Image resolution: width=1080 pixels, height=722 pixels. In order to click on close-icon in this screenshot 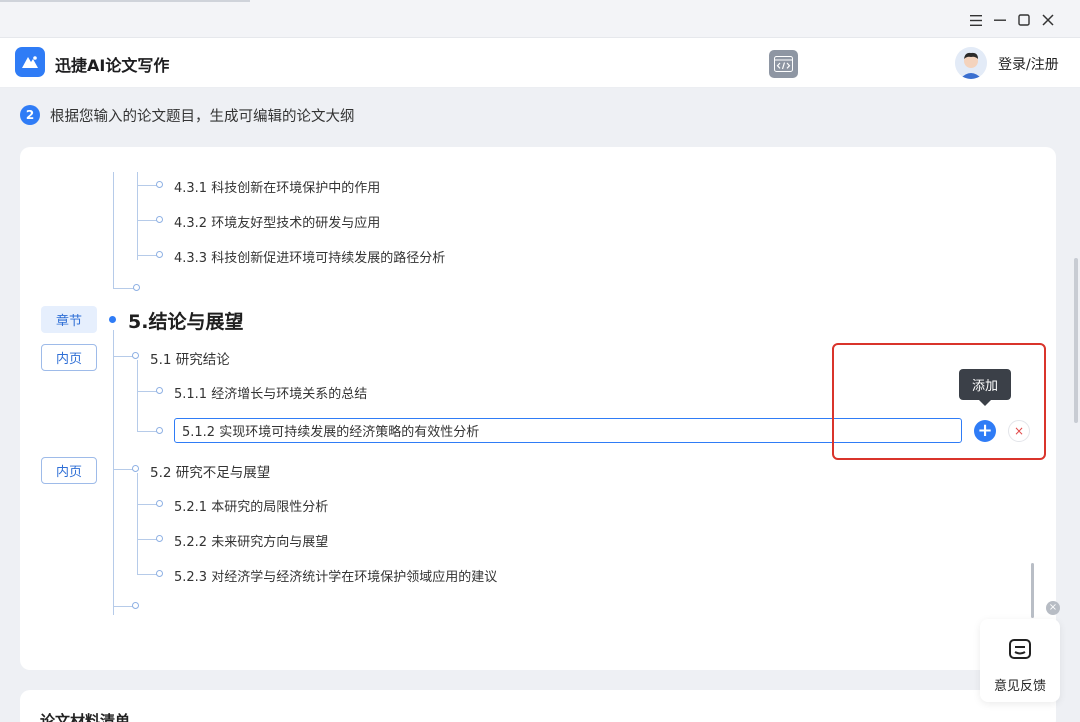, I will do `click(1048, 20)`.